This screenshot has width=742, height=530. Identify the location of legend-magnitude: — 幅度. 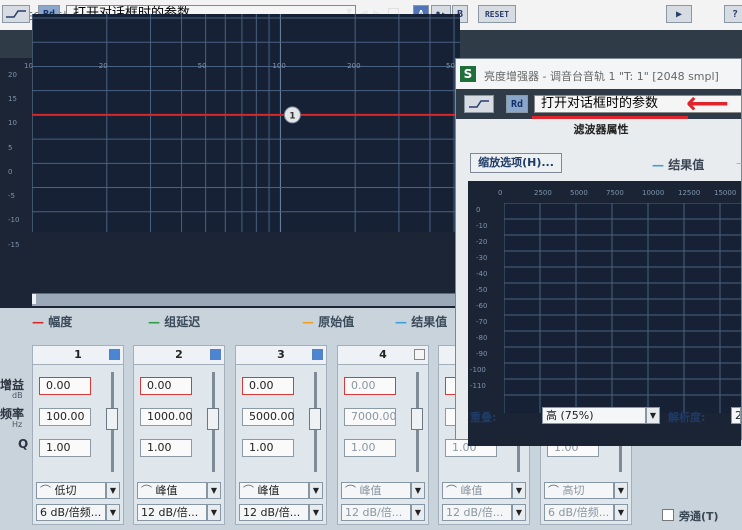
(52, 321).